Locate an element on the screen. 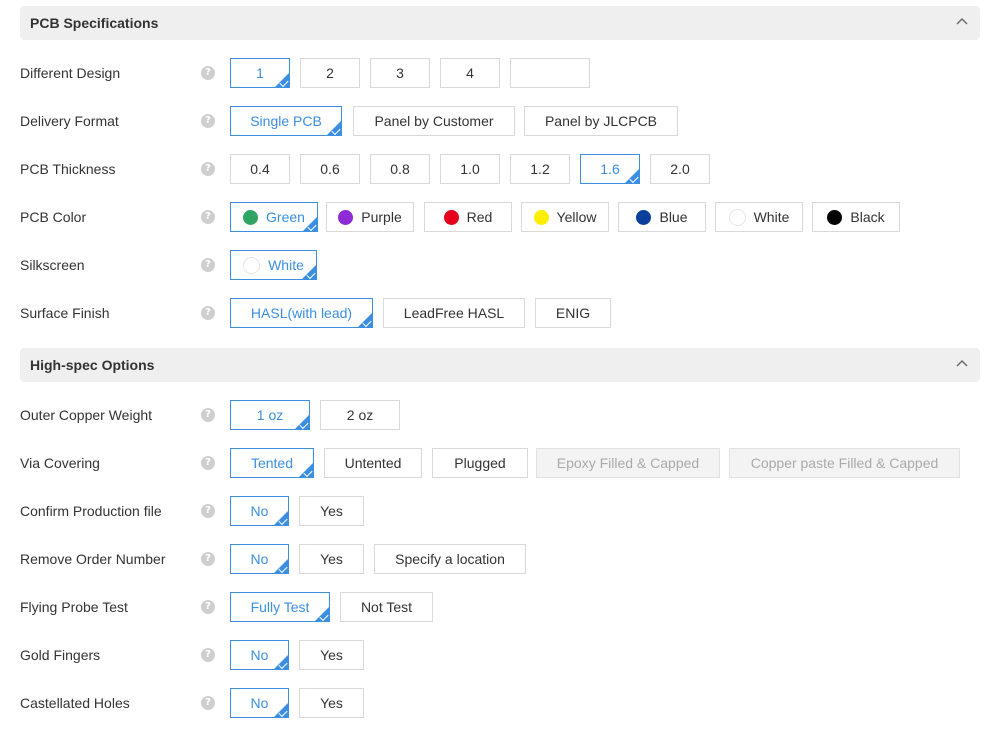 This screenshot has width=998, height=734. field-label: Surface Finish is located at coordinates (65, 313).